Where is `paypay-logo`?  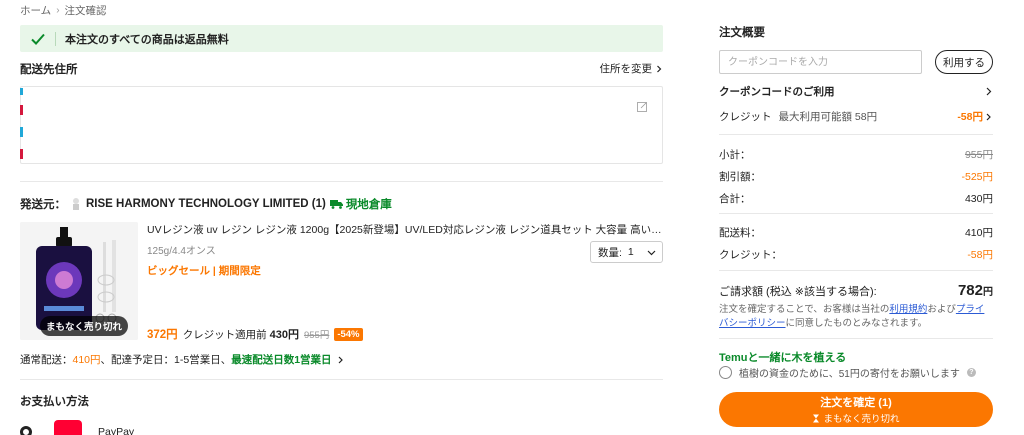
paypay-logo is located at coordinates (68, 427).